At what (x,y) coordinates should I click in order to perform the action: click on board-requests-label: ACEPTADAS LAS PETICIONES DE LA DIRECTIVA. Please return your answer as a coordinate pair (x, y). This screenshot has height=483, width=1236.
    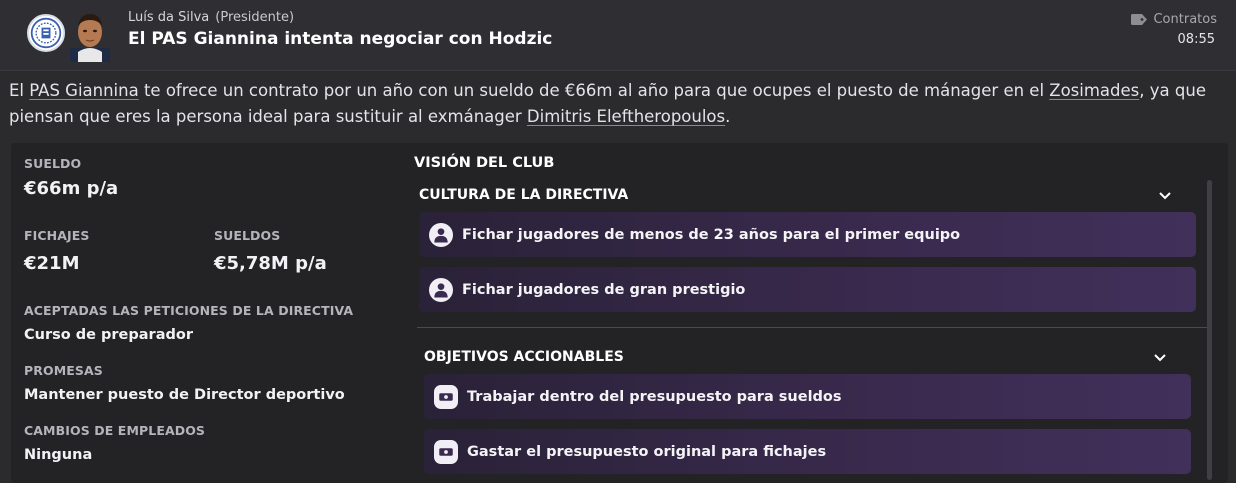
    Looking at the image, I should click on (189, 310).